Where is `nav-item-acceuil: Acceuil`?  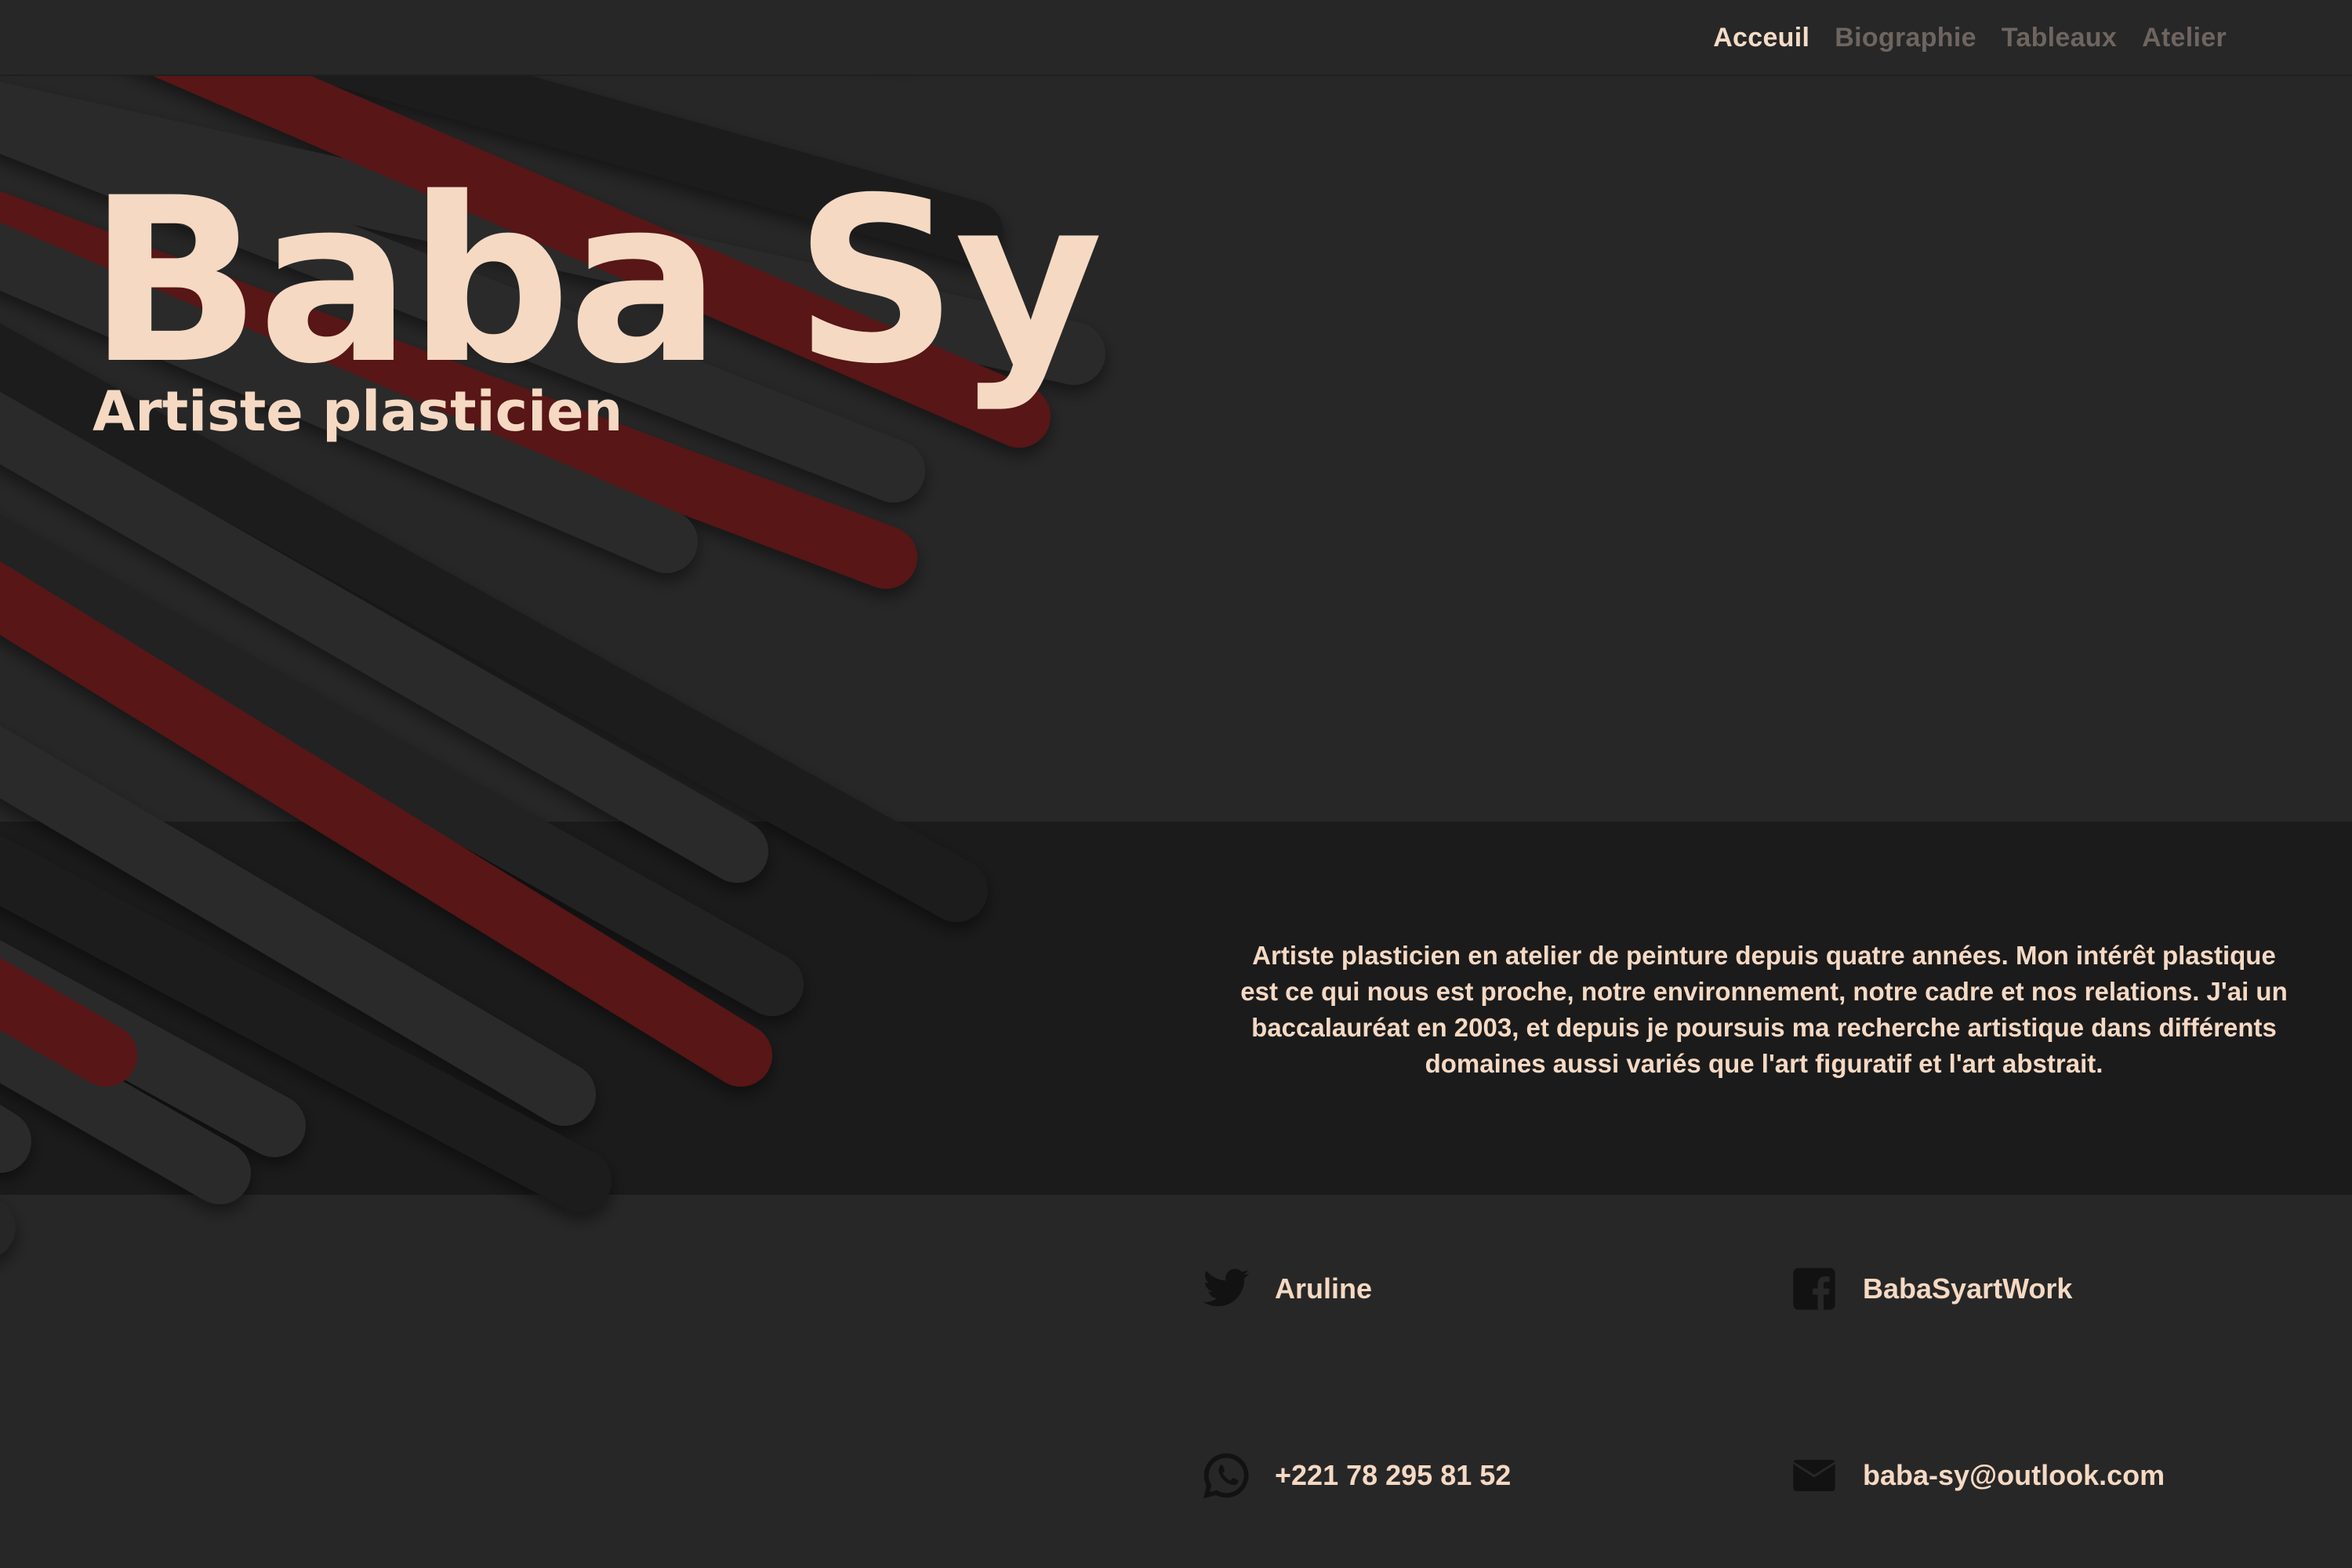
nav-item-acceuil: Acceuil is located at coordinates (1761, 38).